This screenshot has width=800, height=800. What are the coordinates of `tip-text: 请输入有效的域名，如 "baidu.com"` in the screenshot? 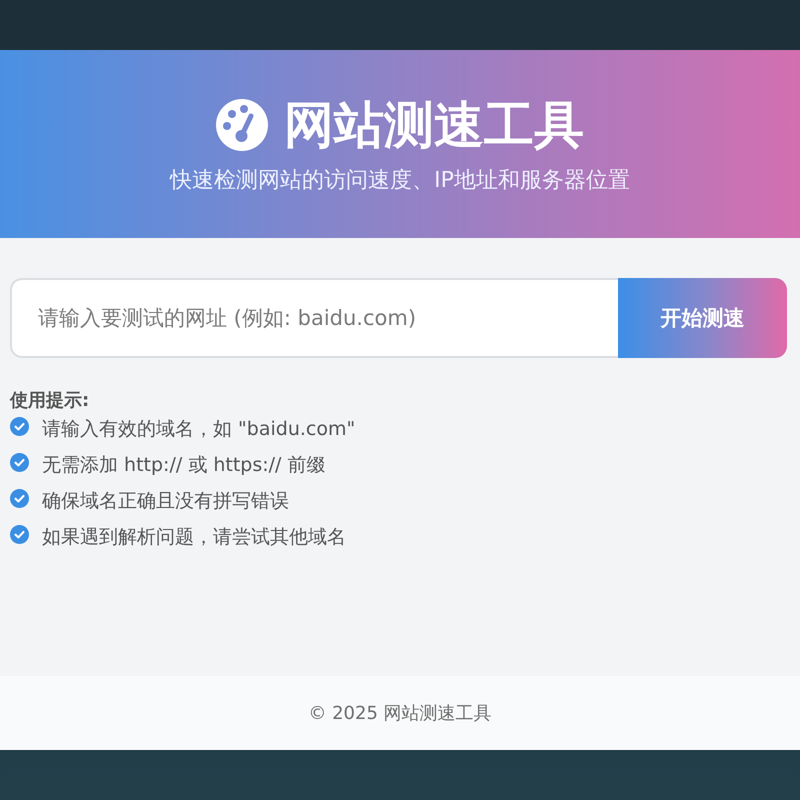 It's located at (199, 429).